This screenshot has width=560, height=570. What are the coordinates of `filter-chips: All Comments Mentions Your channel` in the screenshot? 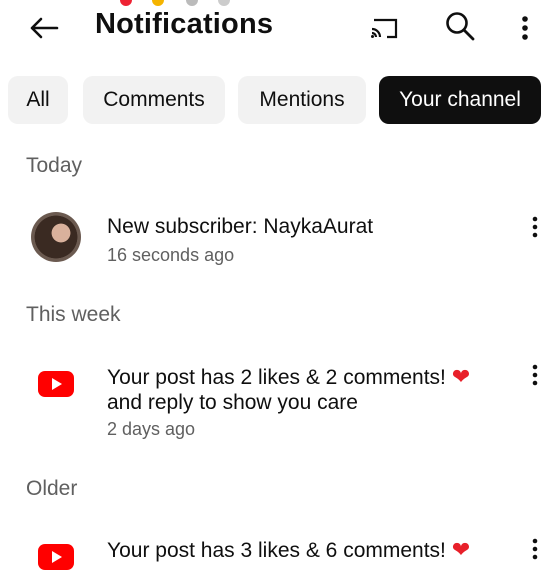 It's located at (280, 101).